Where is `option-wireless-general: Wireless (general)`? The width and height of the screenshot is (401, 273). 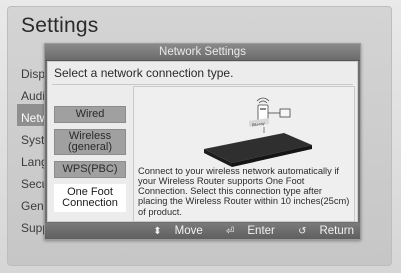 option-wireless-general: Wireless (general) is located at coordinates (90, 142).